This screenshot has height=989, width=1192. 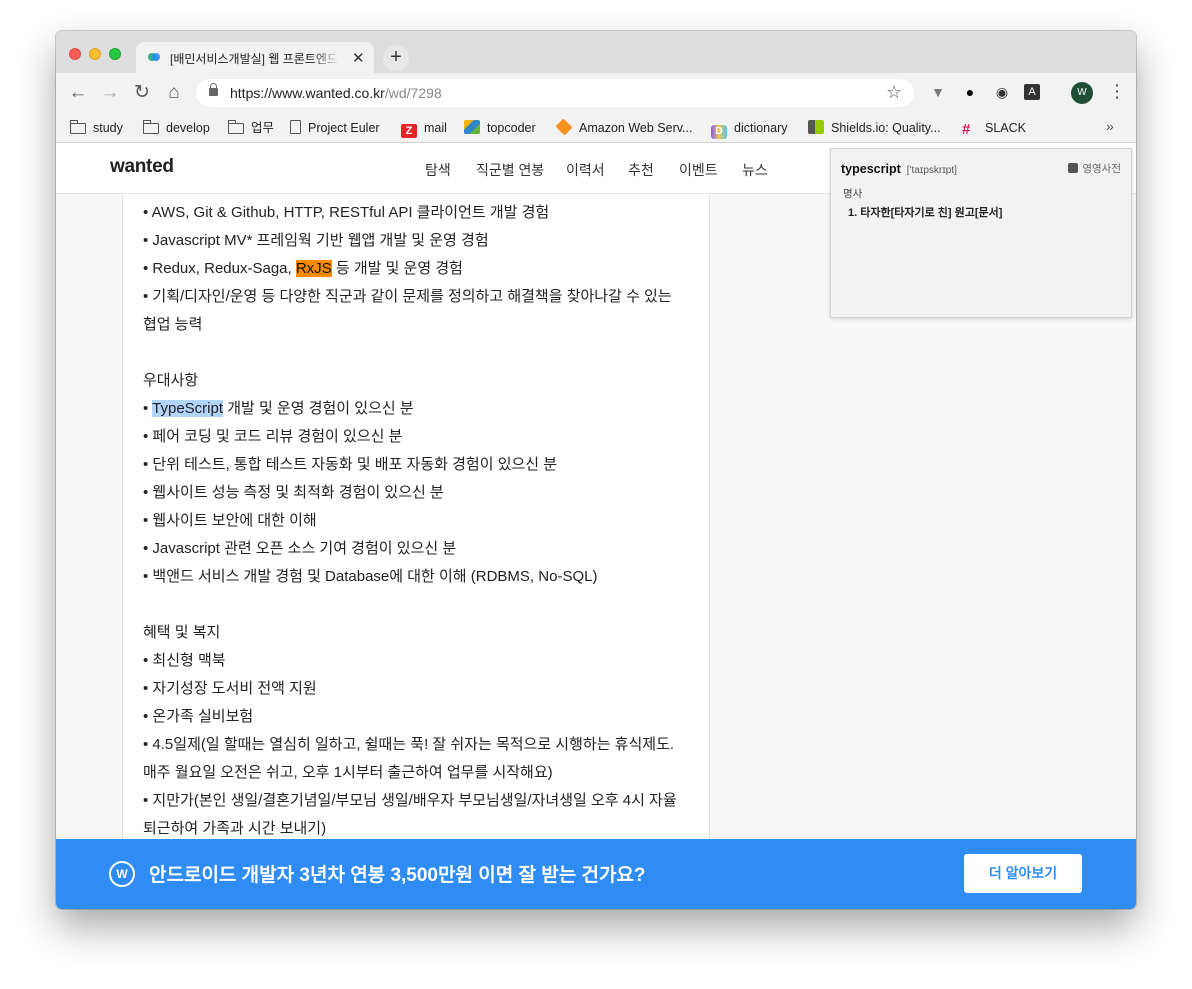 I want to click on dict-source: 영영사전, so click(x=1094, y=168).